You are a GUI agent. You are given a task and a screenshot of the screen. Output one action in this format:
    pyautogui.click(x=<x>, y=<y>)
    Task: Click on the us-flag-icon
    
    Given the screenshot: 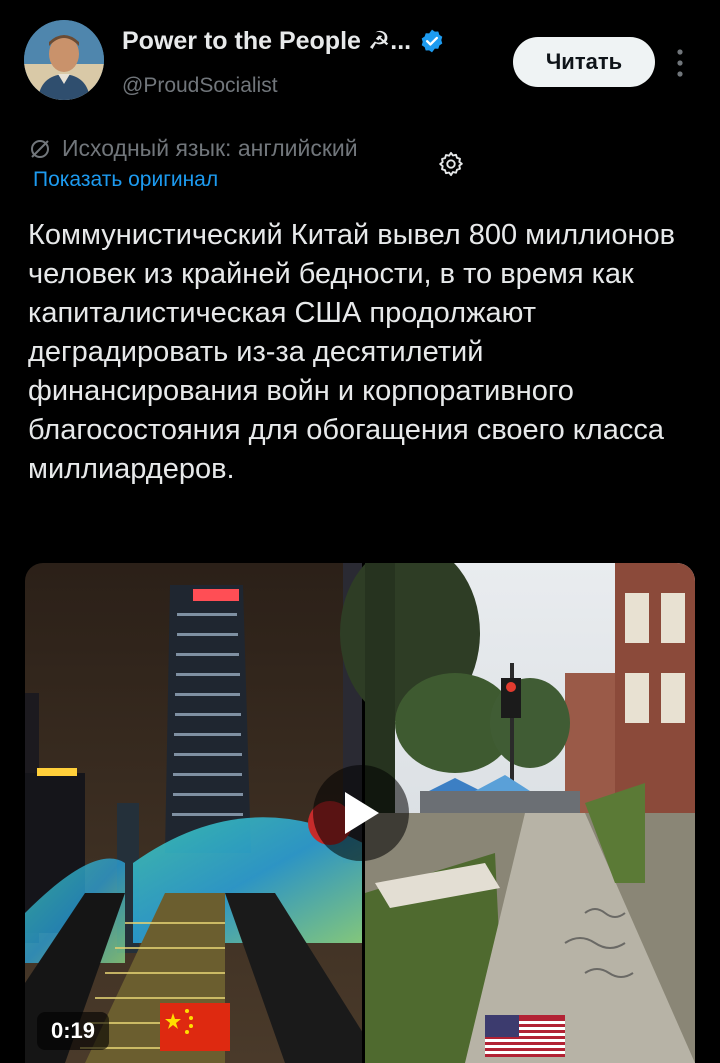 What is the action you would take?
    pyautogui.click(x=525, y=1036)
    